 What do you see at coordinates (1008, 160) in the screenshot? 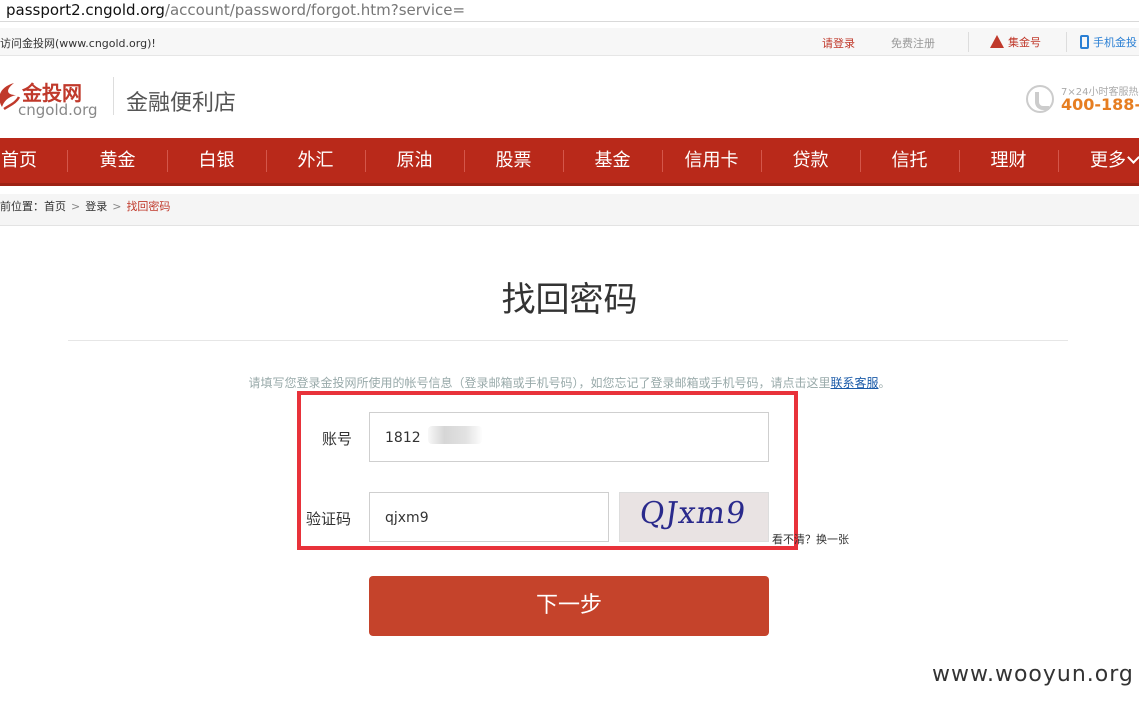
I see `nav-item-wealth: 理财` at bounding box center [1008, 160].